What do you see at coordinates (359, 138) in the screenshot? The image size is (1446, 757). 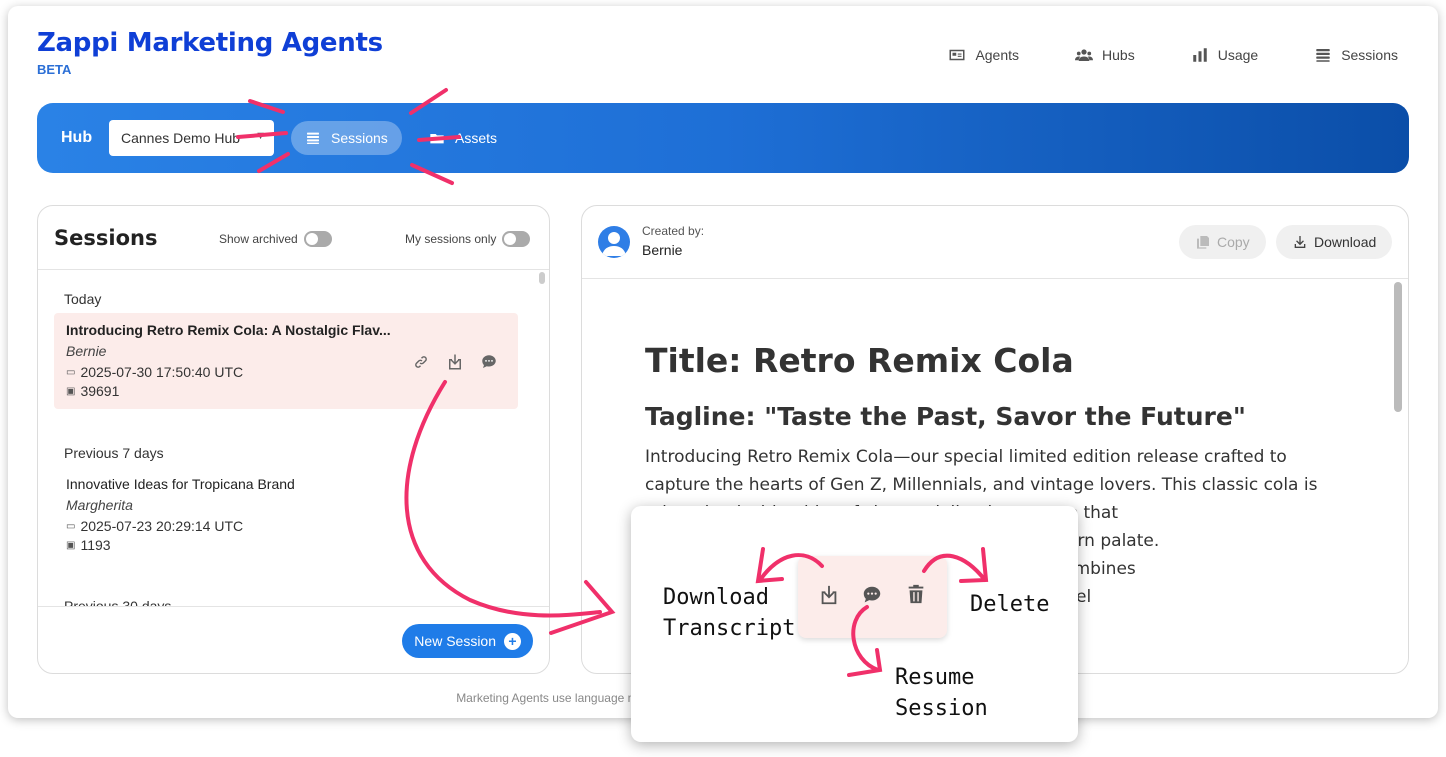 I see `tab-sessions-label: Sessions` at bounding box center [359, 138].